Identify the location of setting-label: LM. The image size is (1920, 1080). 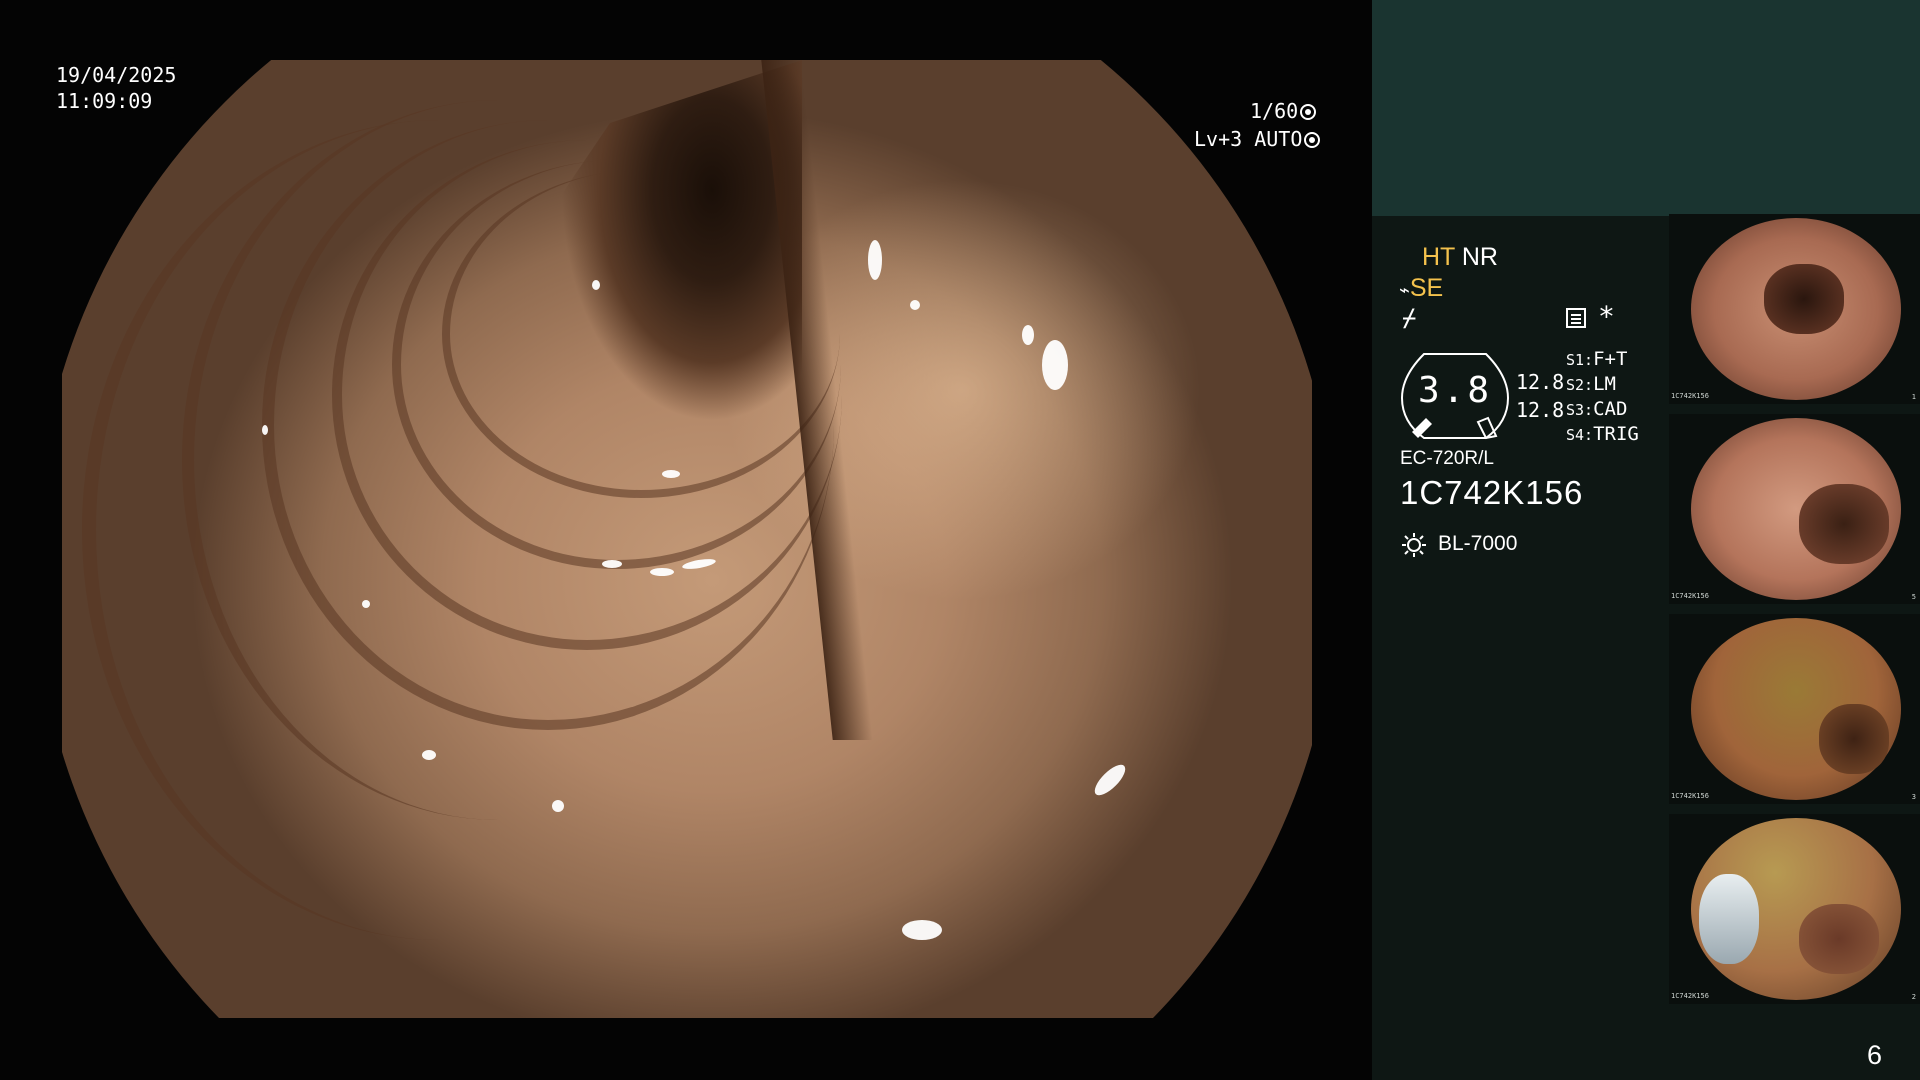
(1604, 384).